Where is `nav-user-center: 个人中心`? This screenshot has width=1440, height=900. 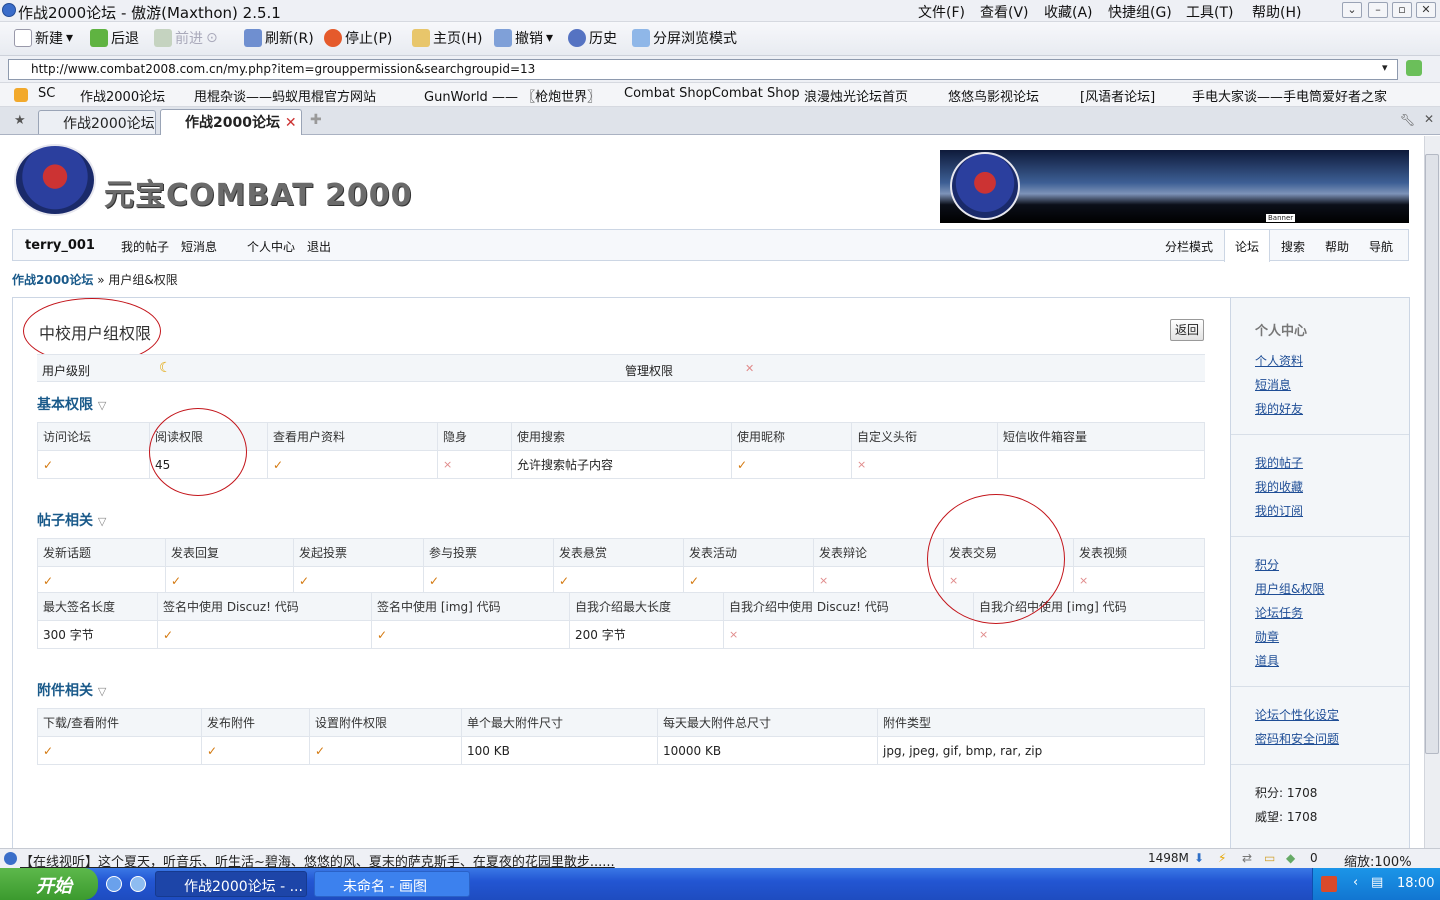
nav-user-center: 个人中心 is located at coordinates (271, 246).